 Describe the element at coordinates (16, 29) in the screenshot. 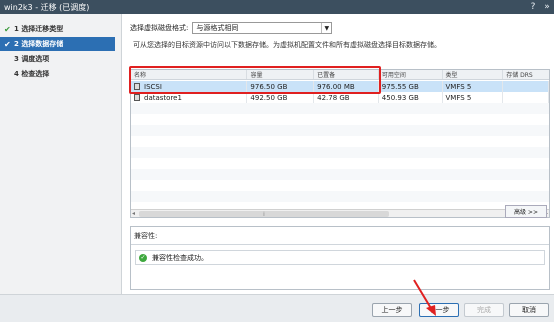

I see `step-number: 1` at that location.